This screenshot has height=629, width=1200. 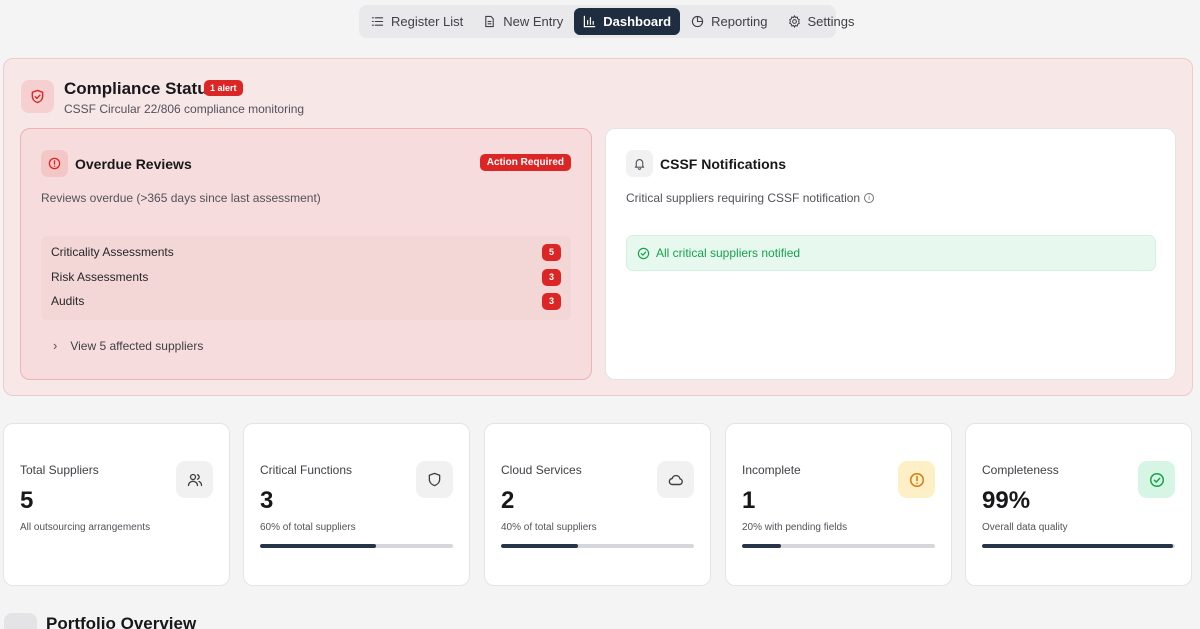 What do you see at coordinates (55, 345) in the screenshot?
I see `chevron-right-icon: ›` at bounding box center [55, 345].